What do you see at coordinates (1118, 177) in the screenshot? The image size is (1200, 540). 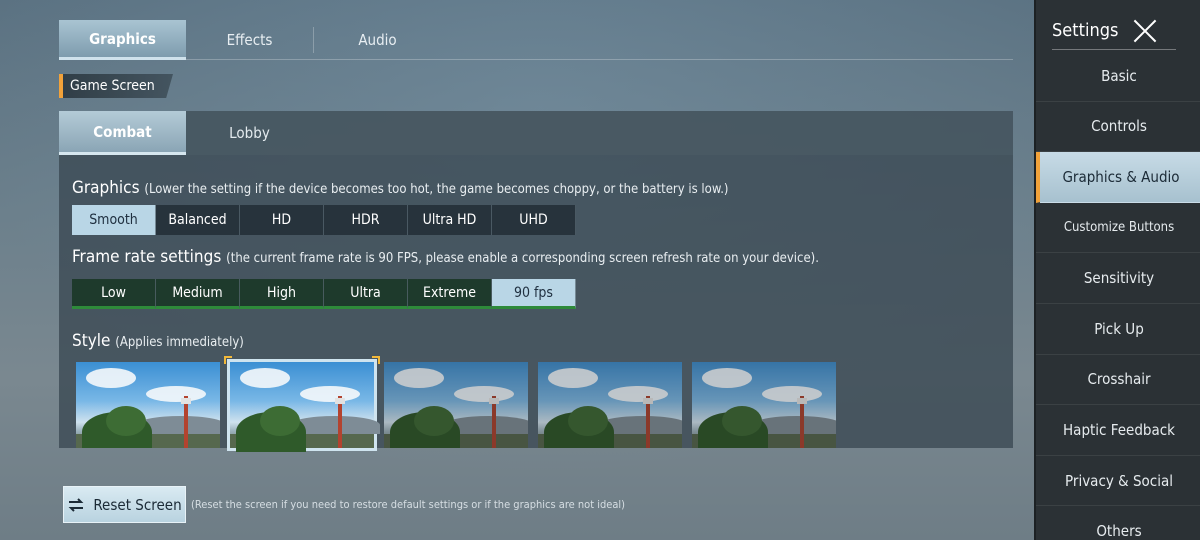 I see `sidebar-item-graphics-and-audio: Graphics & Audio` at bounding box center [1118, 177].